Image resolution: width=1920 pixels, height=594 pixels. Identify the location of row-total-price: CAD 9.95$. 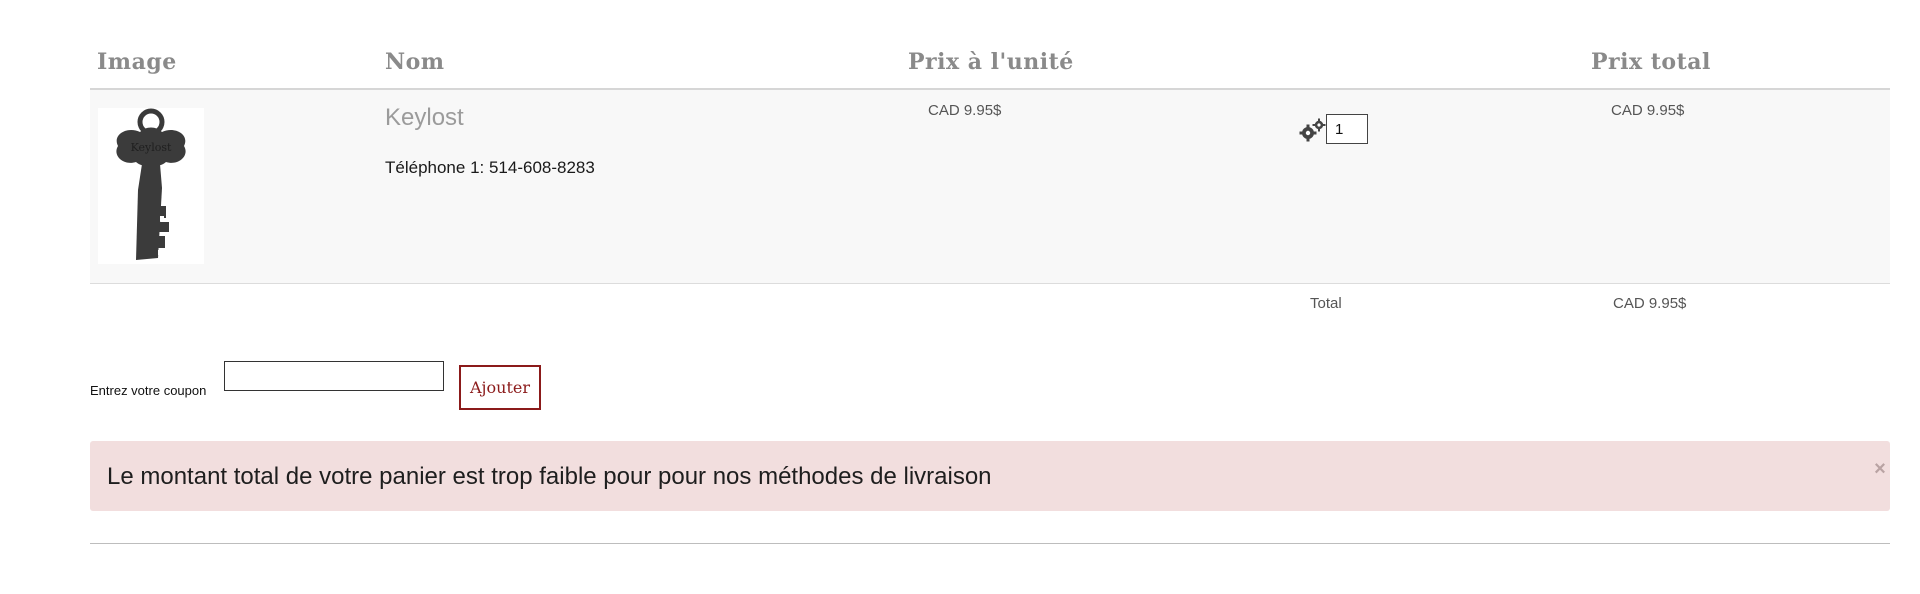
(1648, 110).